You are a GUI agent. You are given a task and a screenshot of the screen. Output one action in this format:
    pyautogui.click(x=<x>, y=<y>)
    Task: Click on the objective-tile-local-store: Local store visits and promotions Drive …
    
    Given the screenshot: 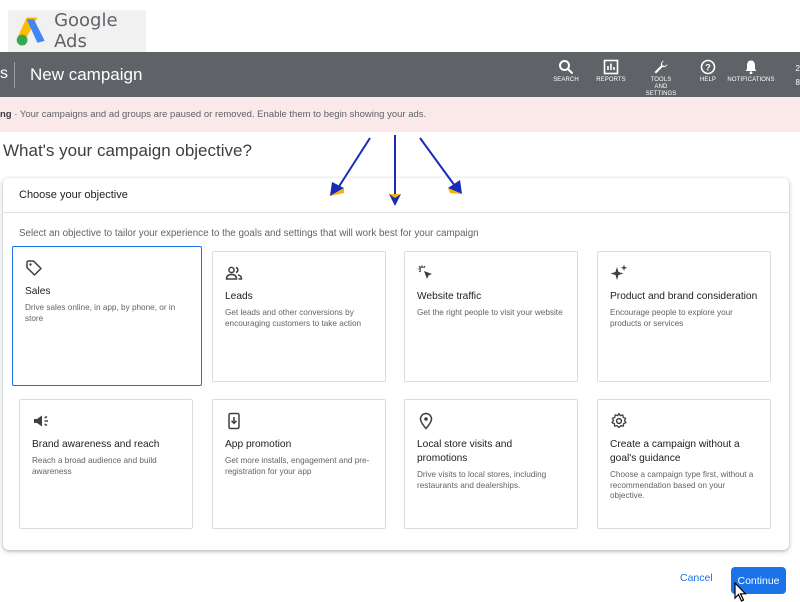 What is the action you would take?
    pyautogui.click(x=491, y=464)
    